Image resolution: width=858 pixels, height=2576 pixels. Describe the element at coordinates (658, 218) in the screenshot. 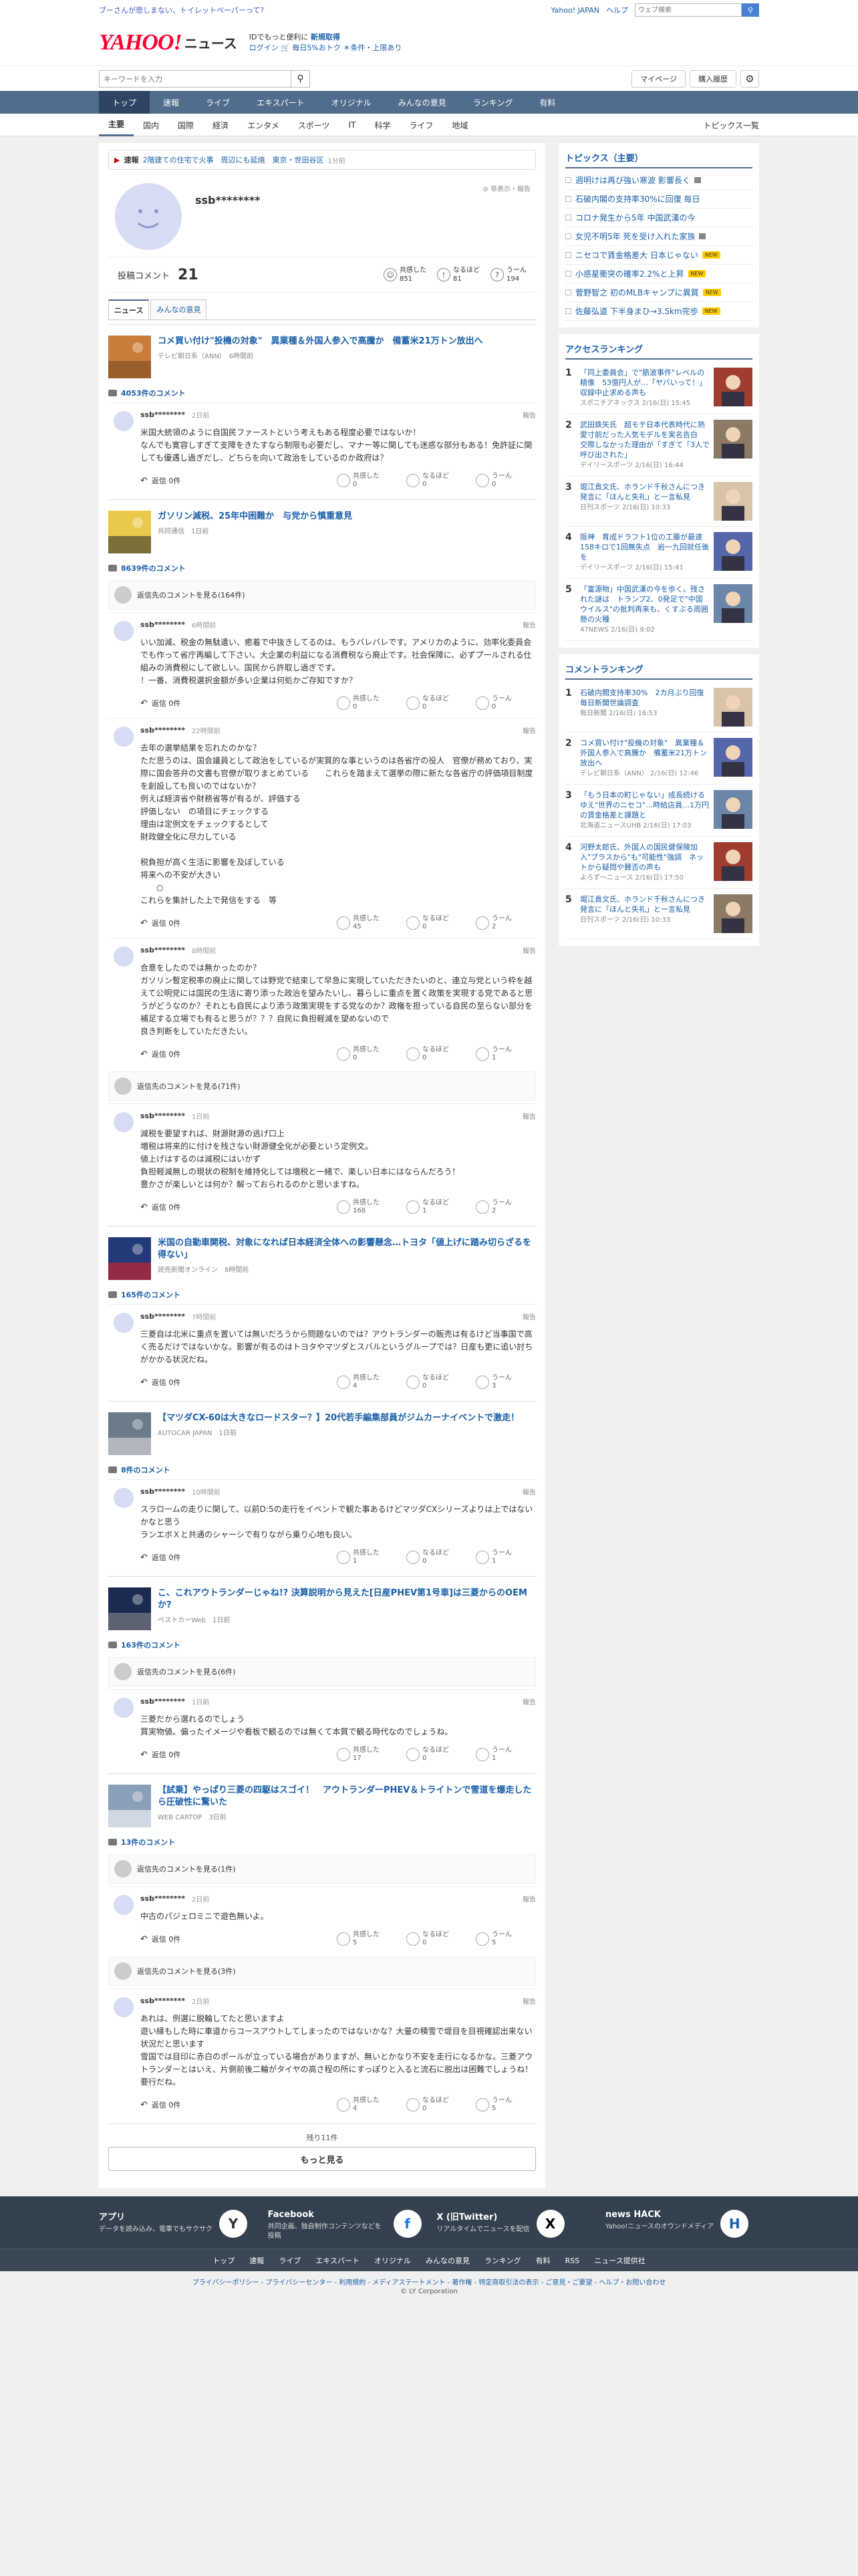

I see `topic-item: コロナ発生から5年 中国武漢の今` at that location.